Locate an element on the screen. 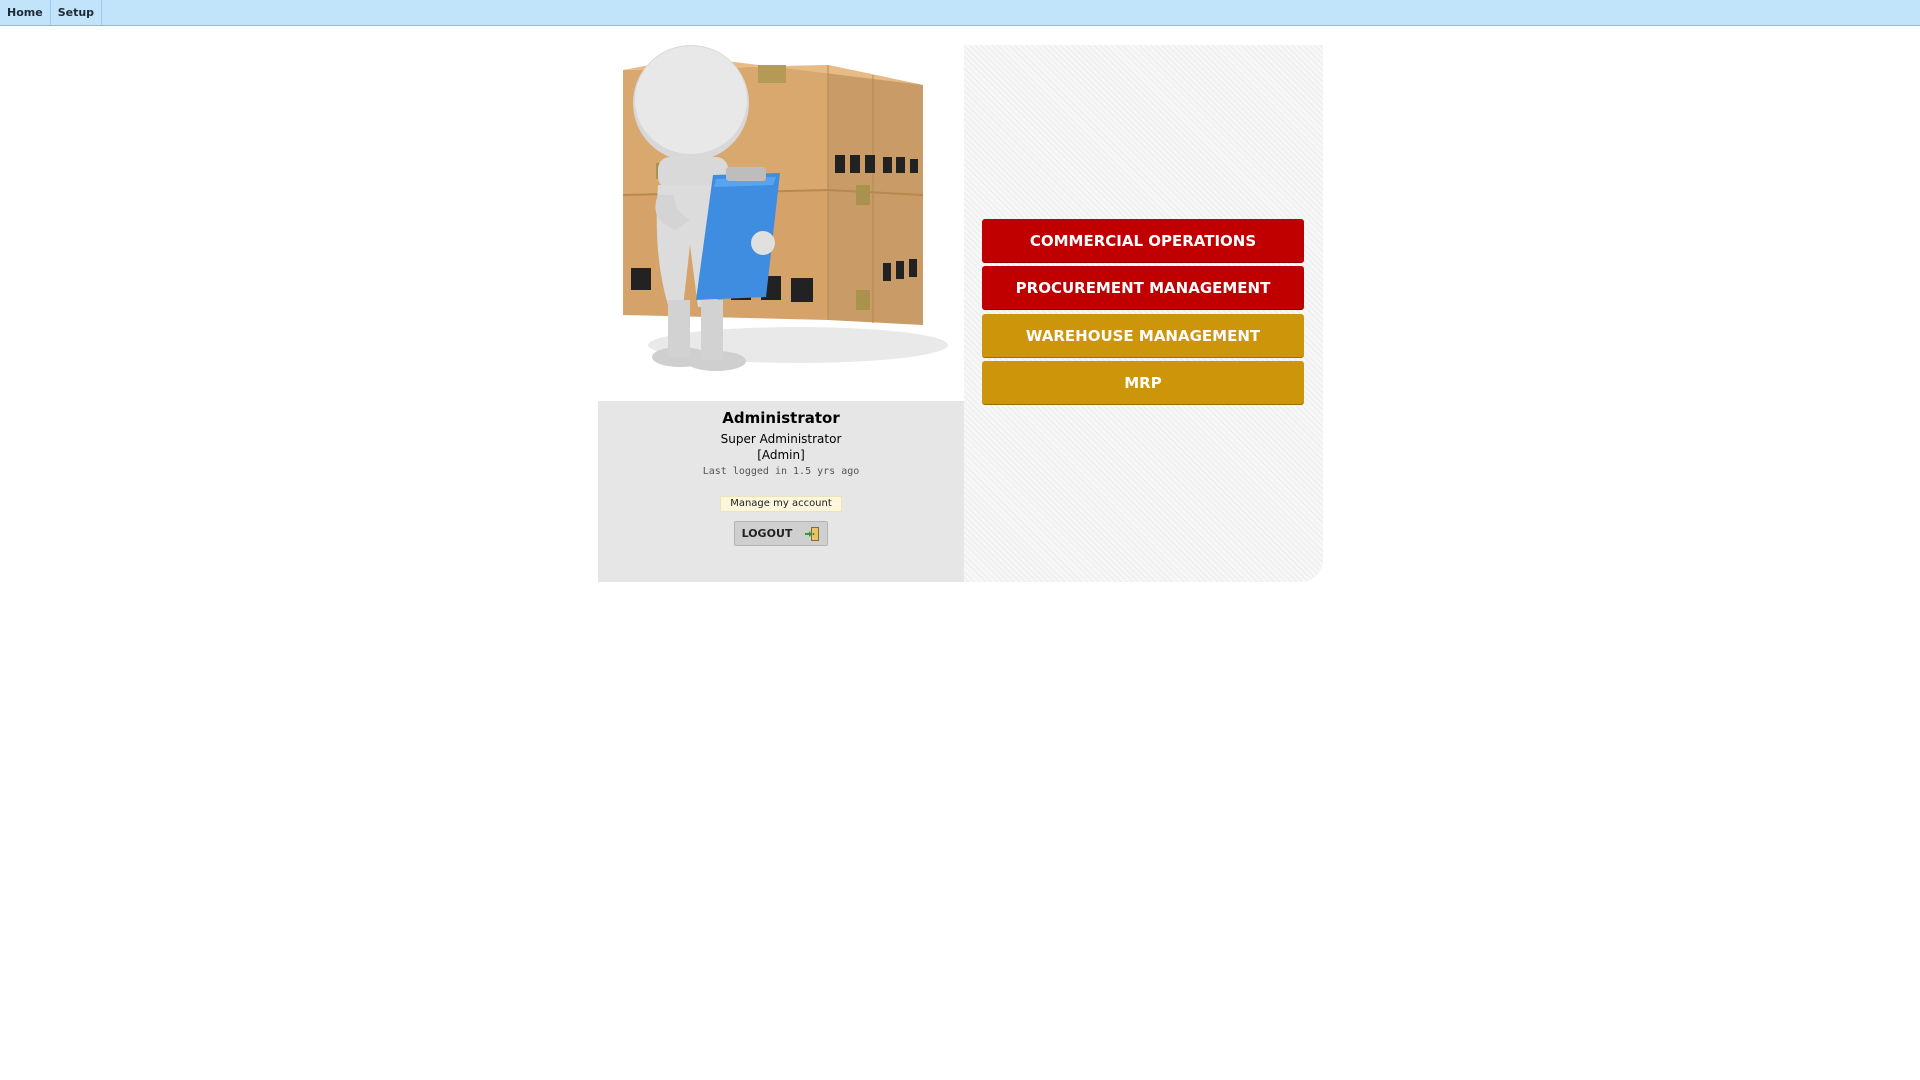 The height and width of the screenshot is (1080, 1920). user-name: Administrator is located at coordinates (781, 418).